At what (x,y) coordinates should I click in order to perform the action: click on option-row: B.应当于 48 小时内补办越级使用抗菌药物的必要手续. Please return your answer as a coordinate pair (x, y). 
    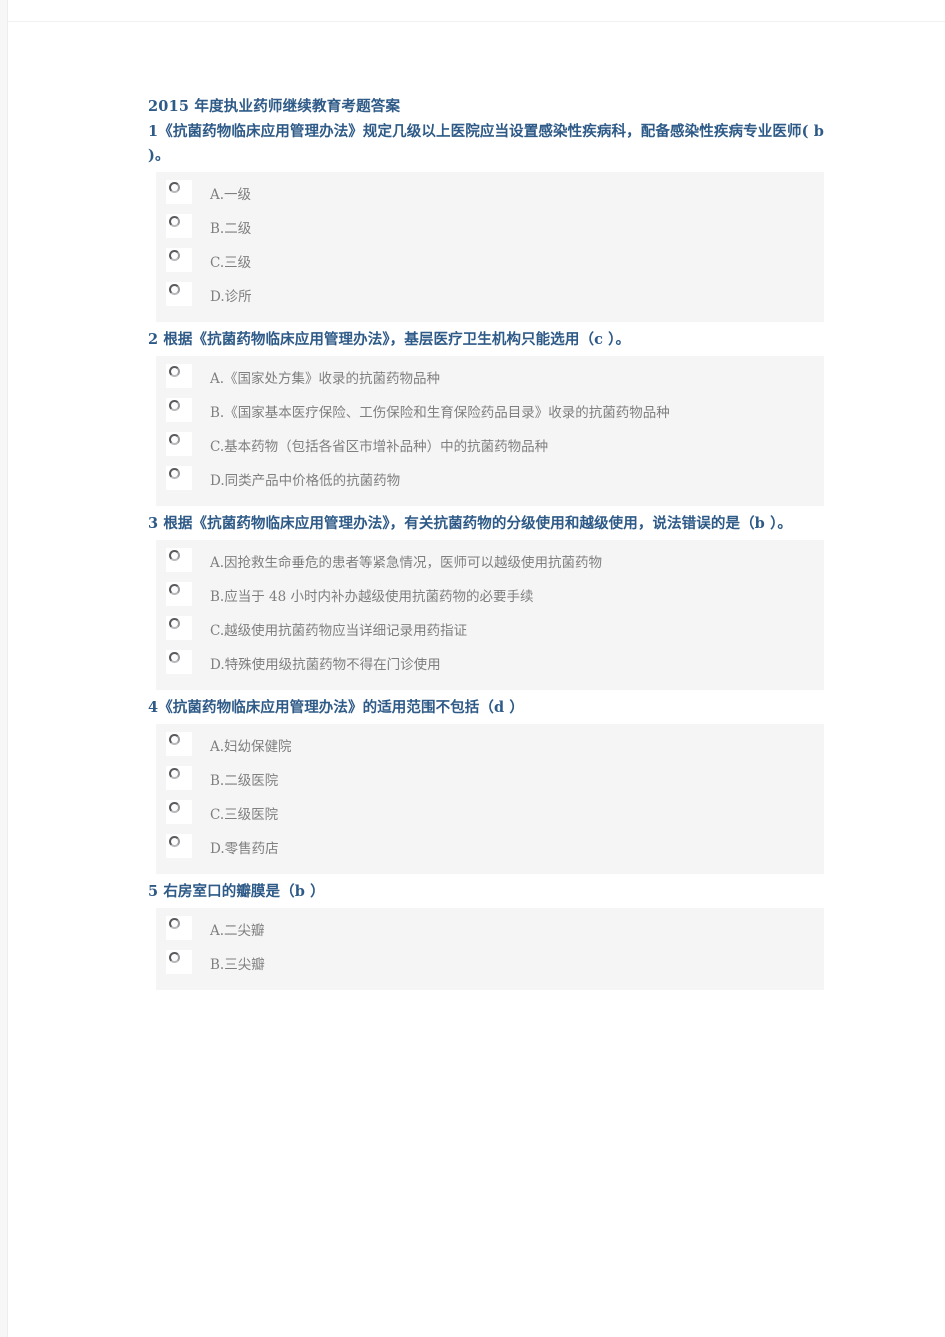
    Looking at the image, I should click on (490, 597).